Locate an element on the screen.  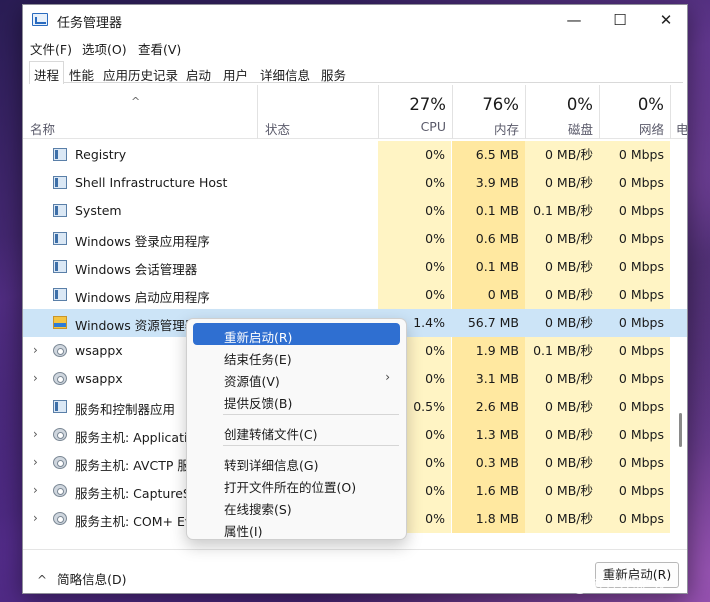
context-menu-item: 属性(I) is located at coordinates (296, 528).